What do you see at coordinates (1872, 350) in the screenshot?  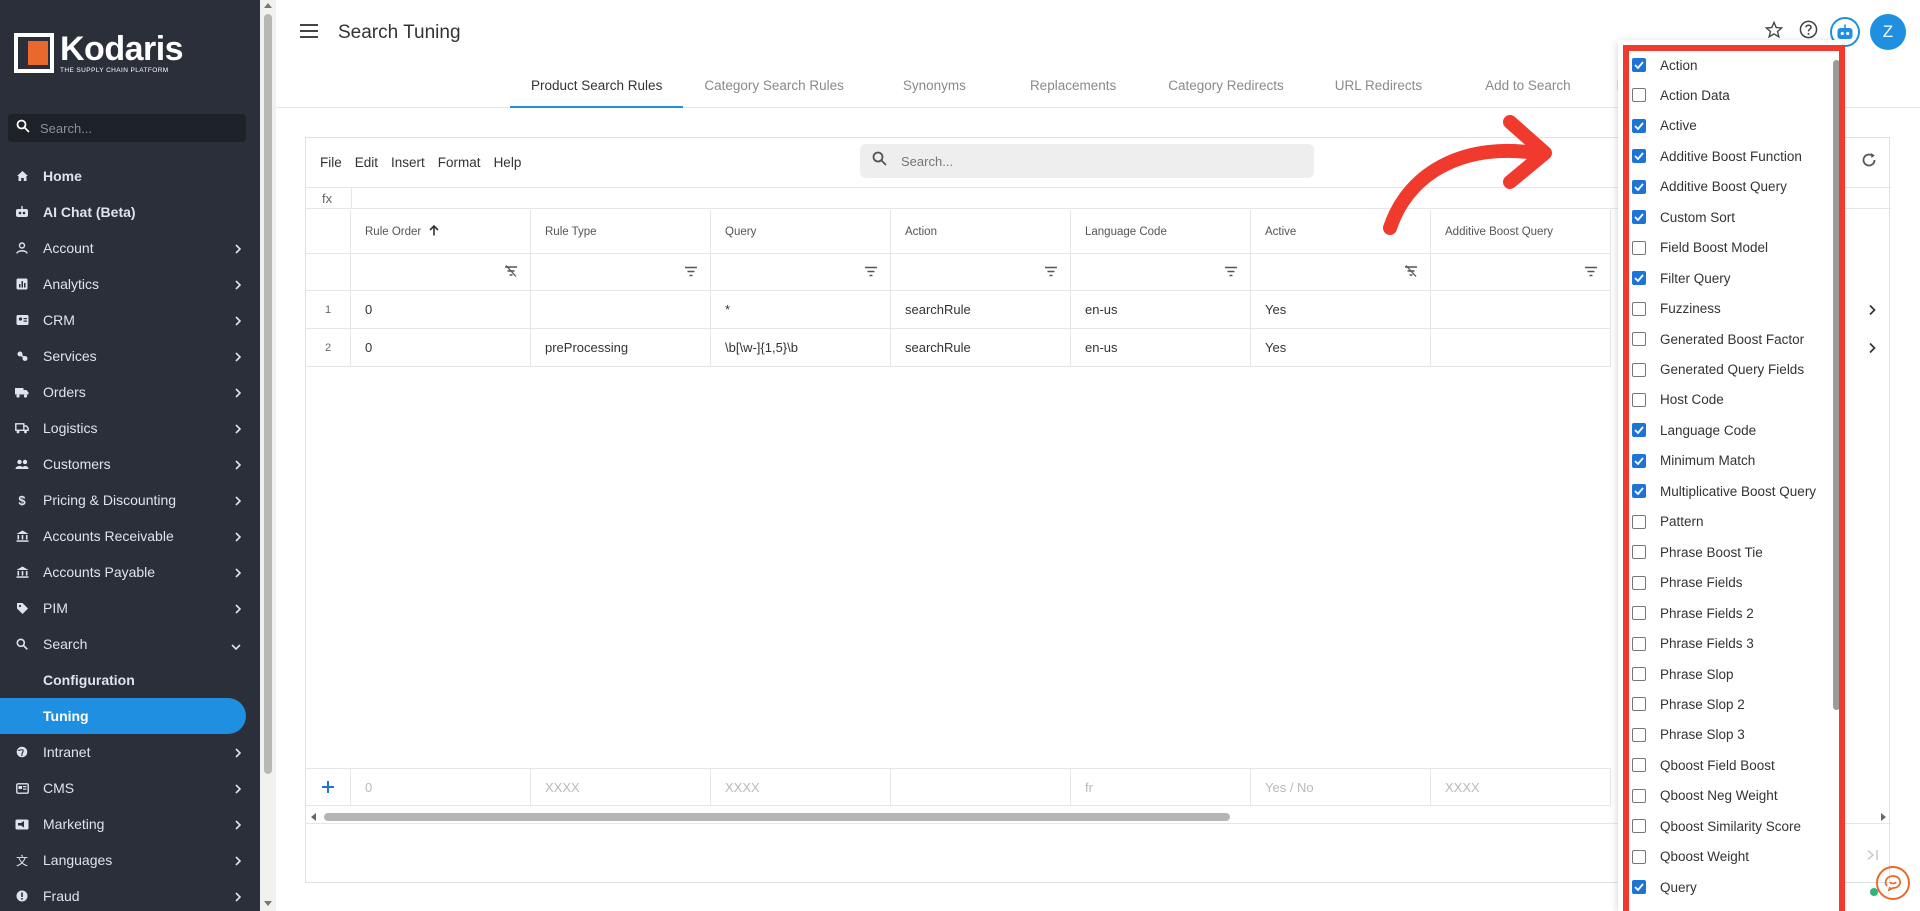 I see `row-expand-chevron-icon` at bounding box center [1872, 350].